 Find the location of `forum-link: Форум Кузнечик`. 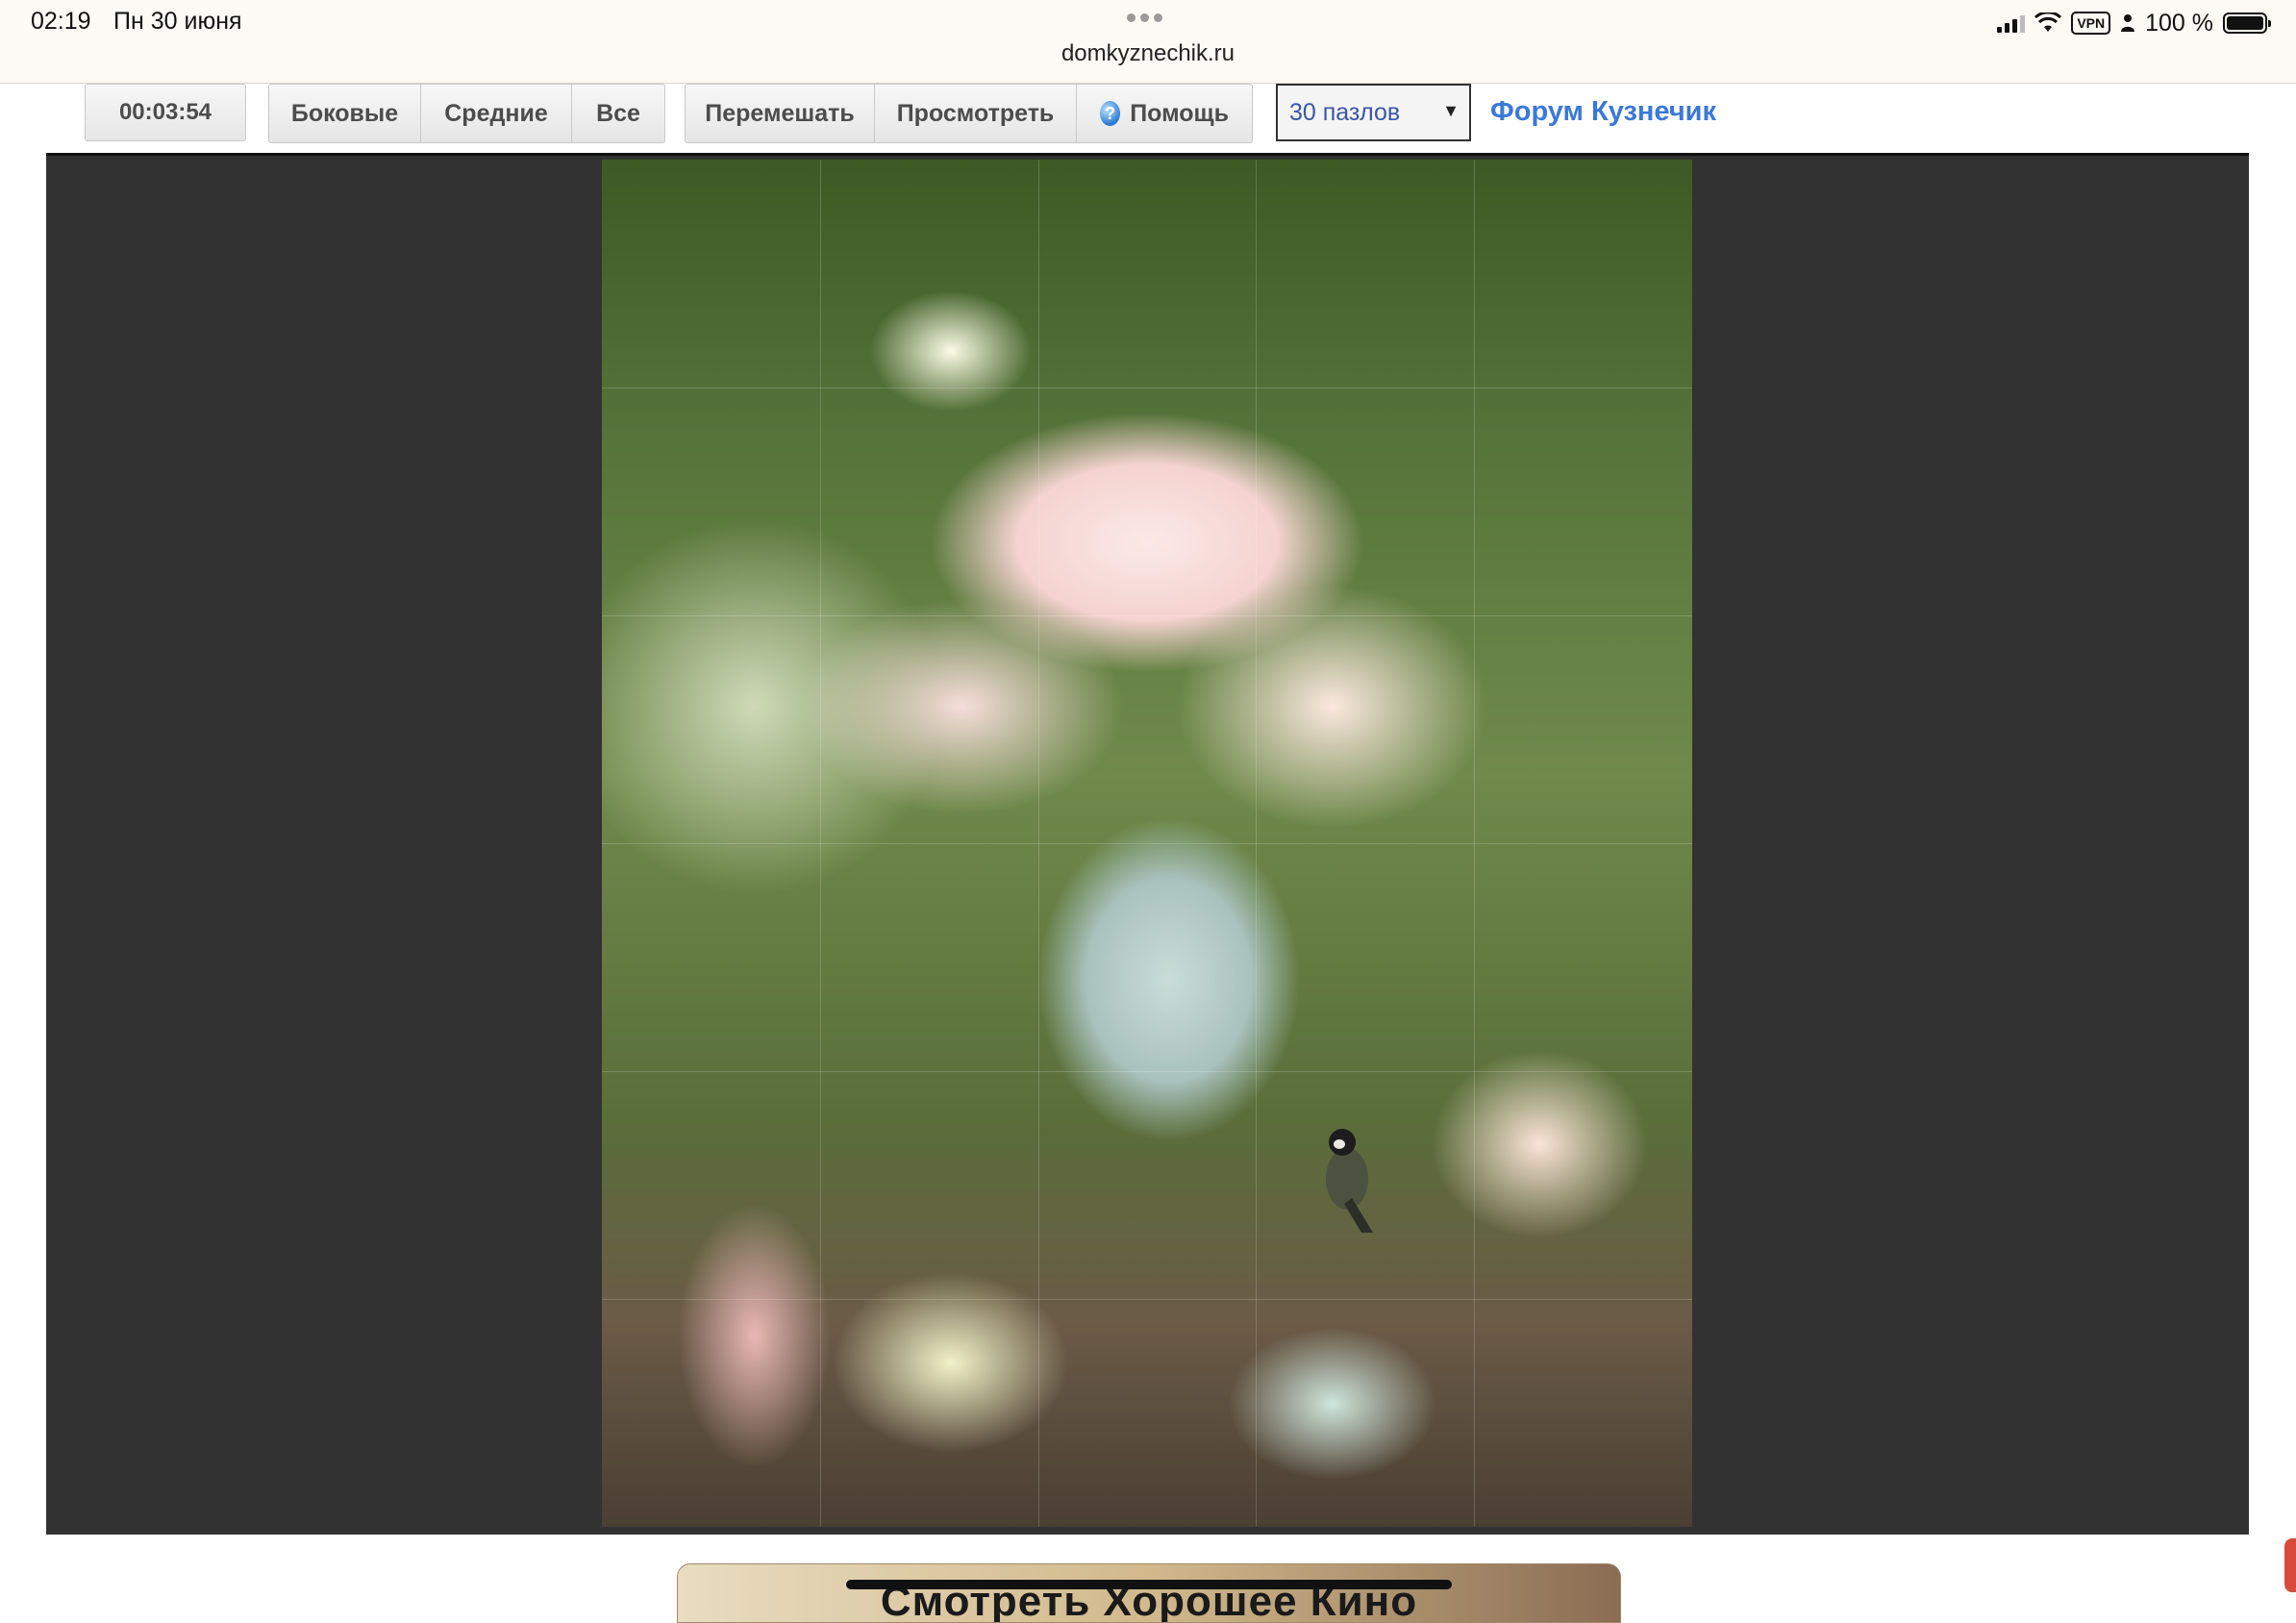

forum-link: Форум Кузнечик is located at coordinates (1603, 112).